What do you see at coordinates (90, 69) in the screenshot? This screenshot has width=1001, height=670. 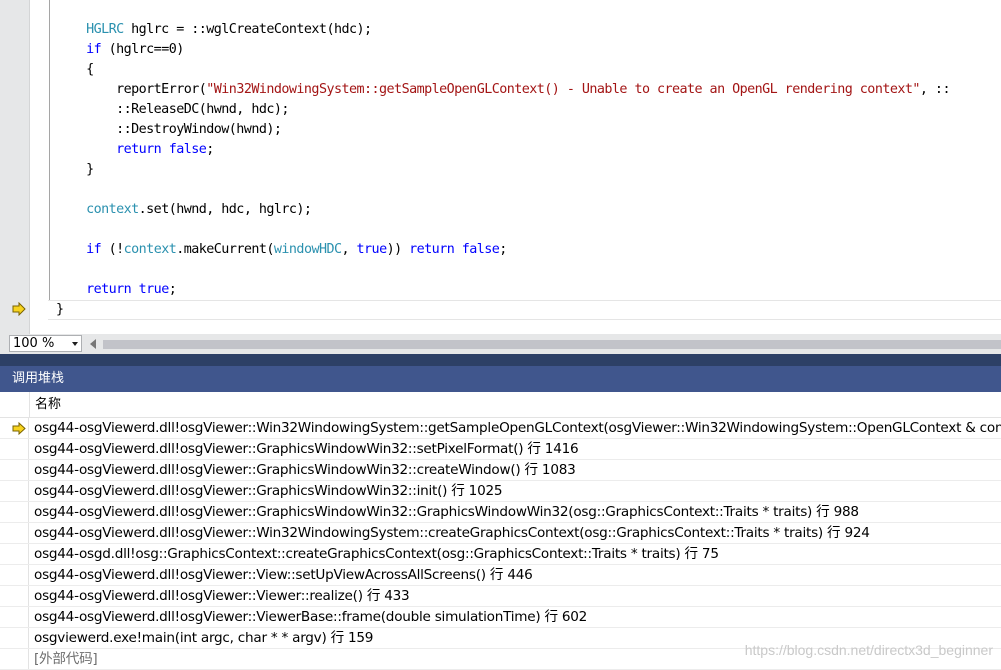 I see `code-token: {` at bounding box center [90, 69].